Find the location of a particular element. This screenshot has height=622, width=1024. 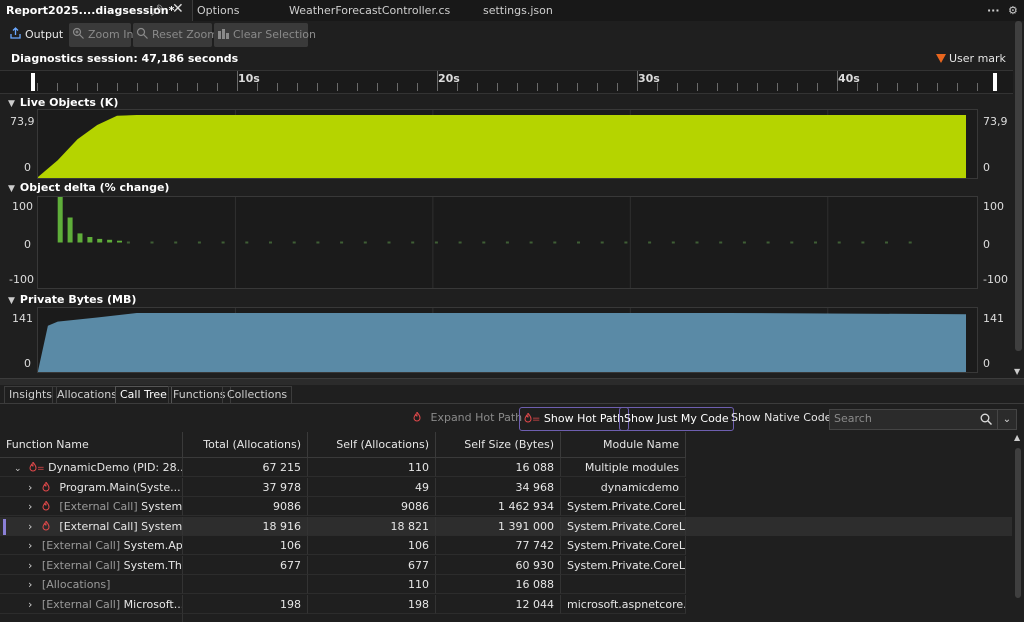

live-objects-header: ▼ Live Objects (K) is located at coordinates (63, 102).